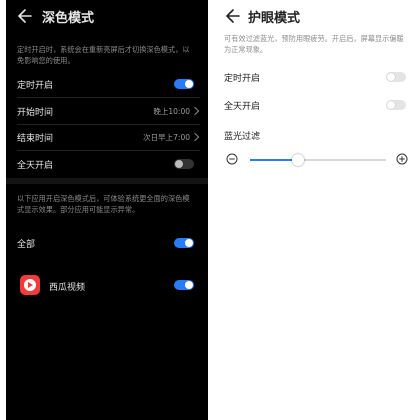  What do you see at coordinates (107, 16) in the screenshot?
I see `dark-mode-header: 深色模式` at bounding box center [107, 16].